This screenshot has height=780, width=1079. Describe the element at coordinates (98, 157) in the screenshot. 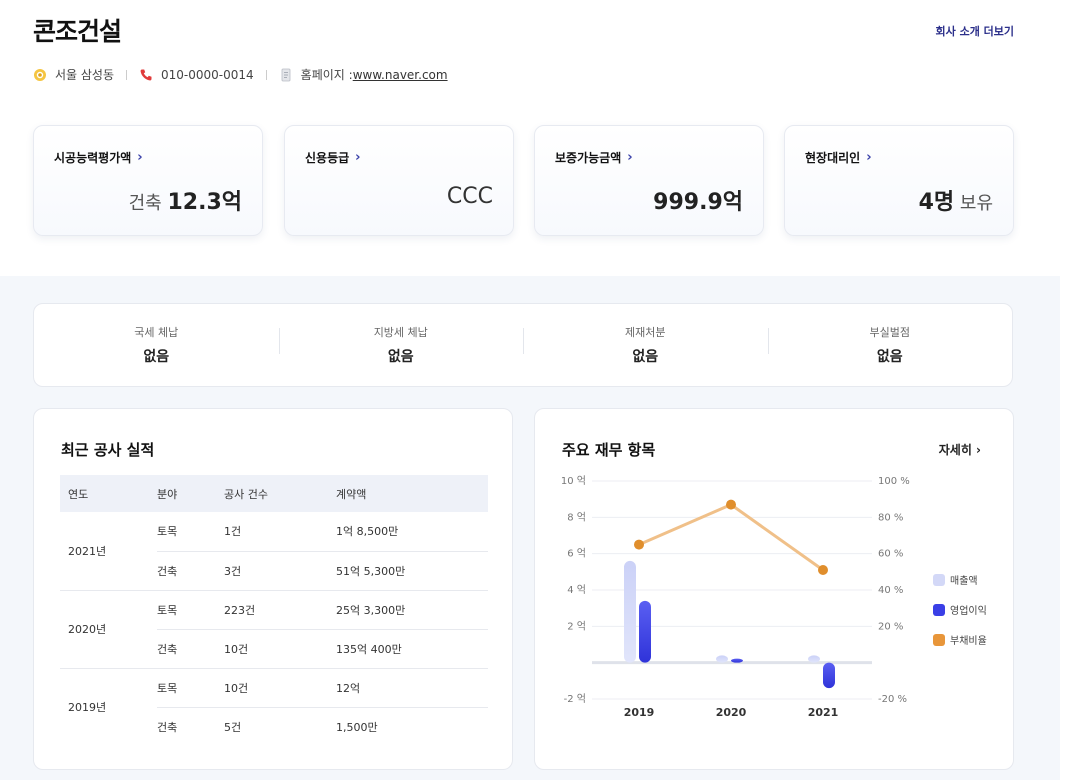

I see `card-title: 시공능력평가액 ›` at that location.